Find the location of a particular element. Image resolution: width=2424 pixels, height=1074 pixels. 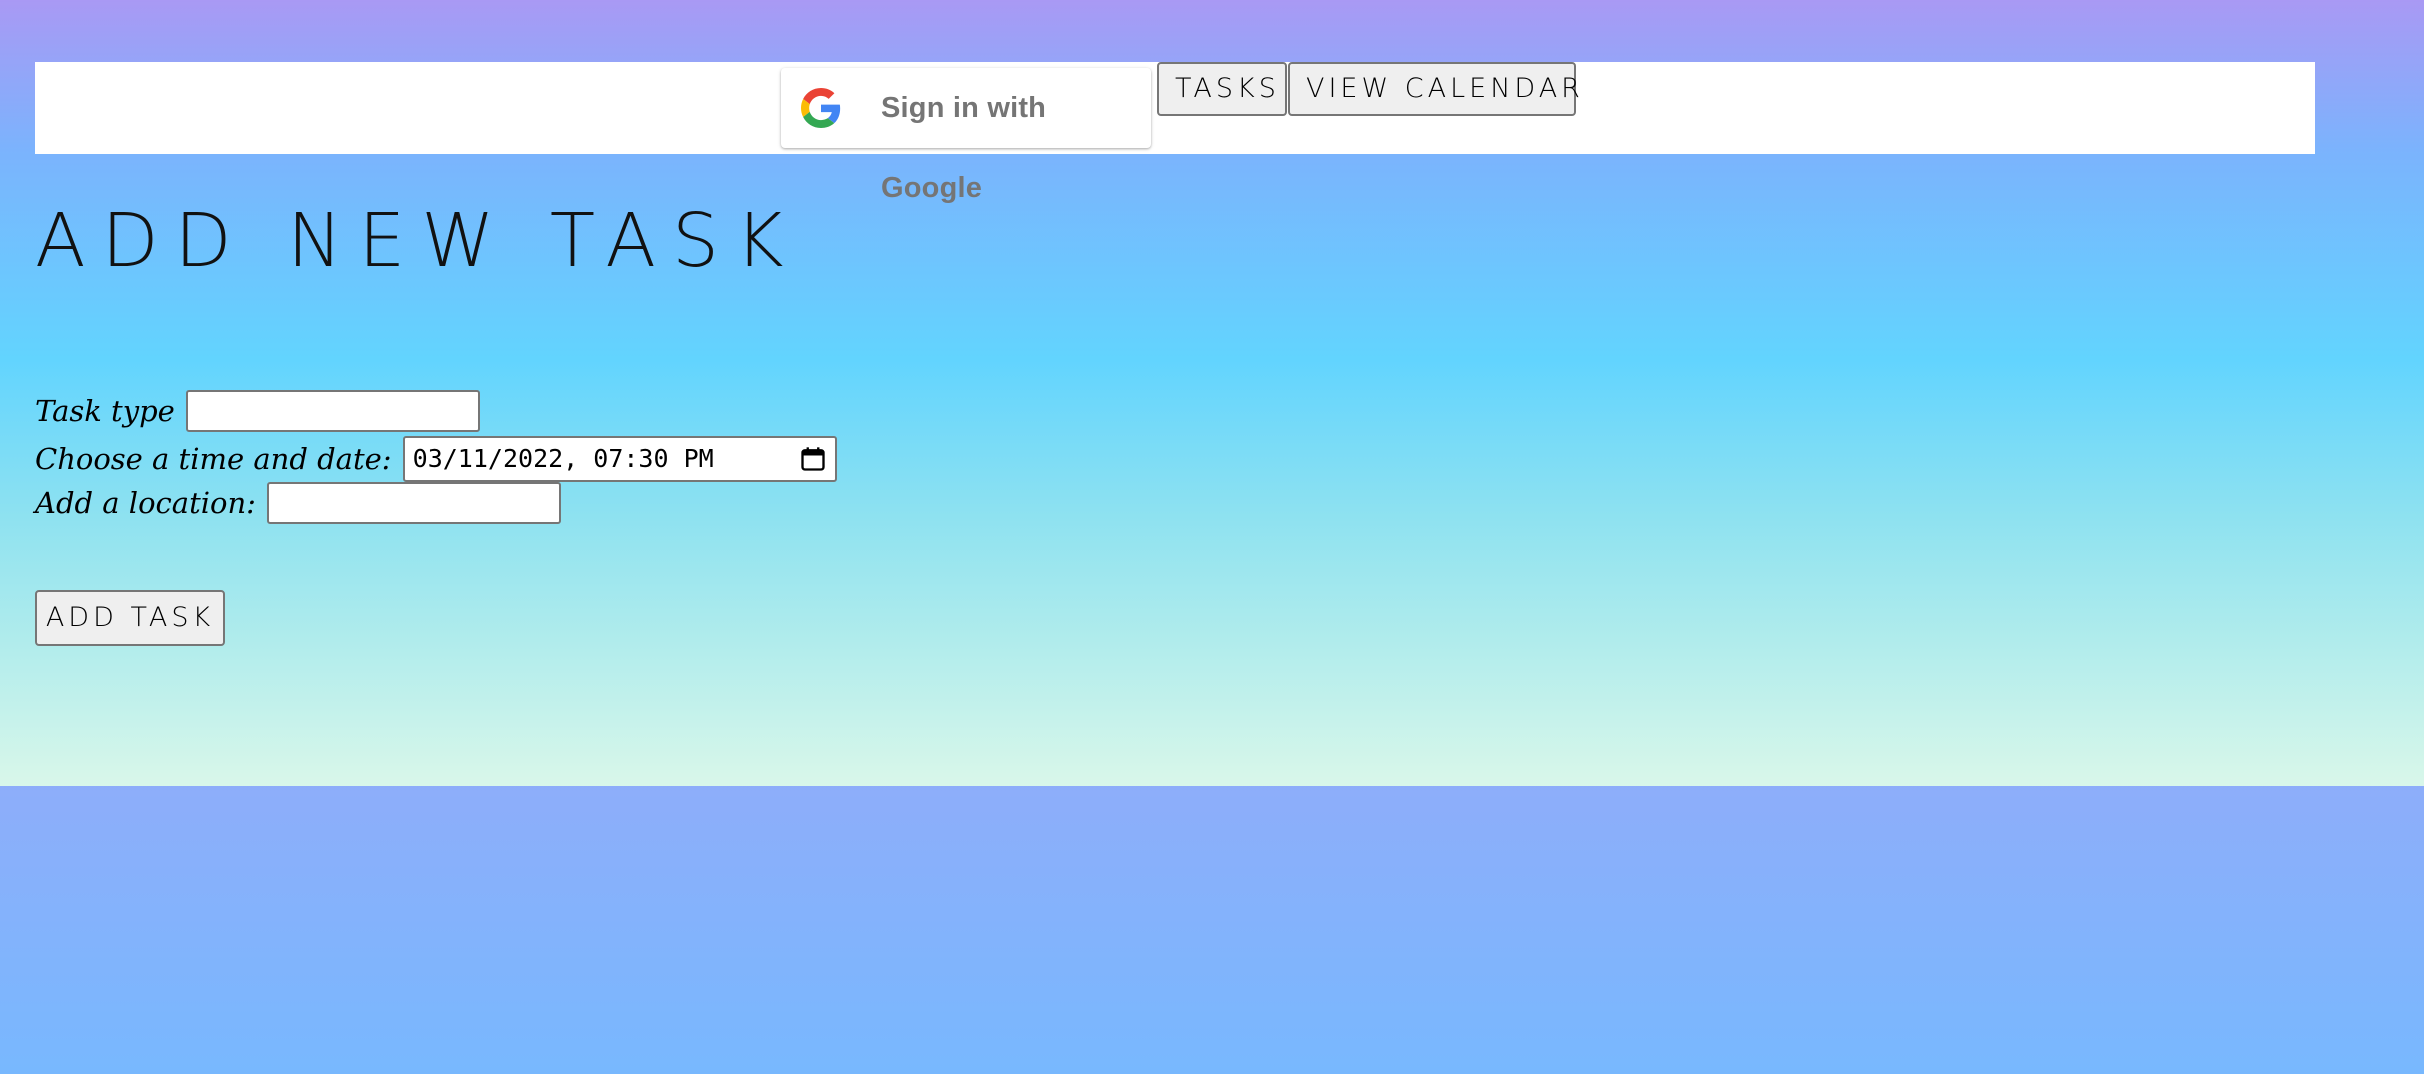

location-row: Add a location: is located at coordinates (298, 505).